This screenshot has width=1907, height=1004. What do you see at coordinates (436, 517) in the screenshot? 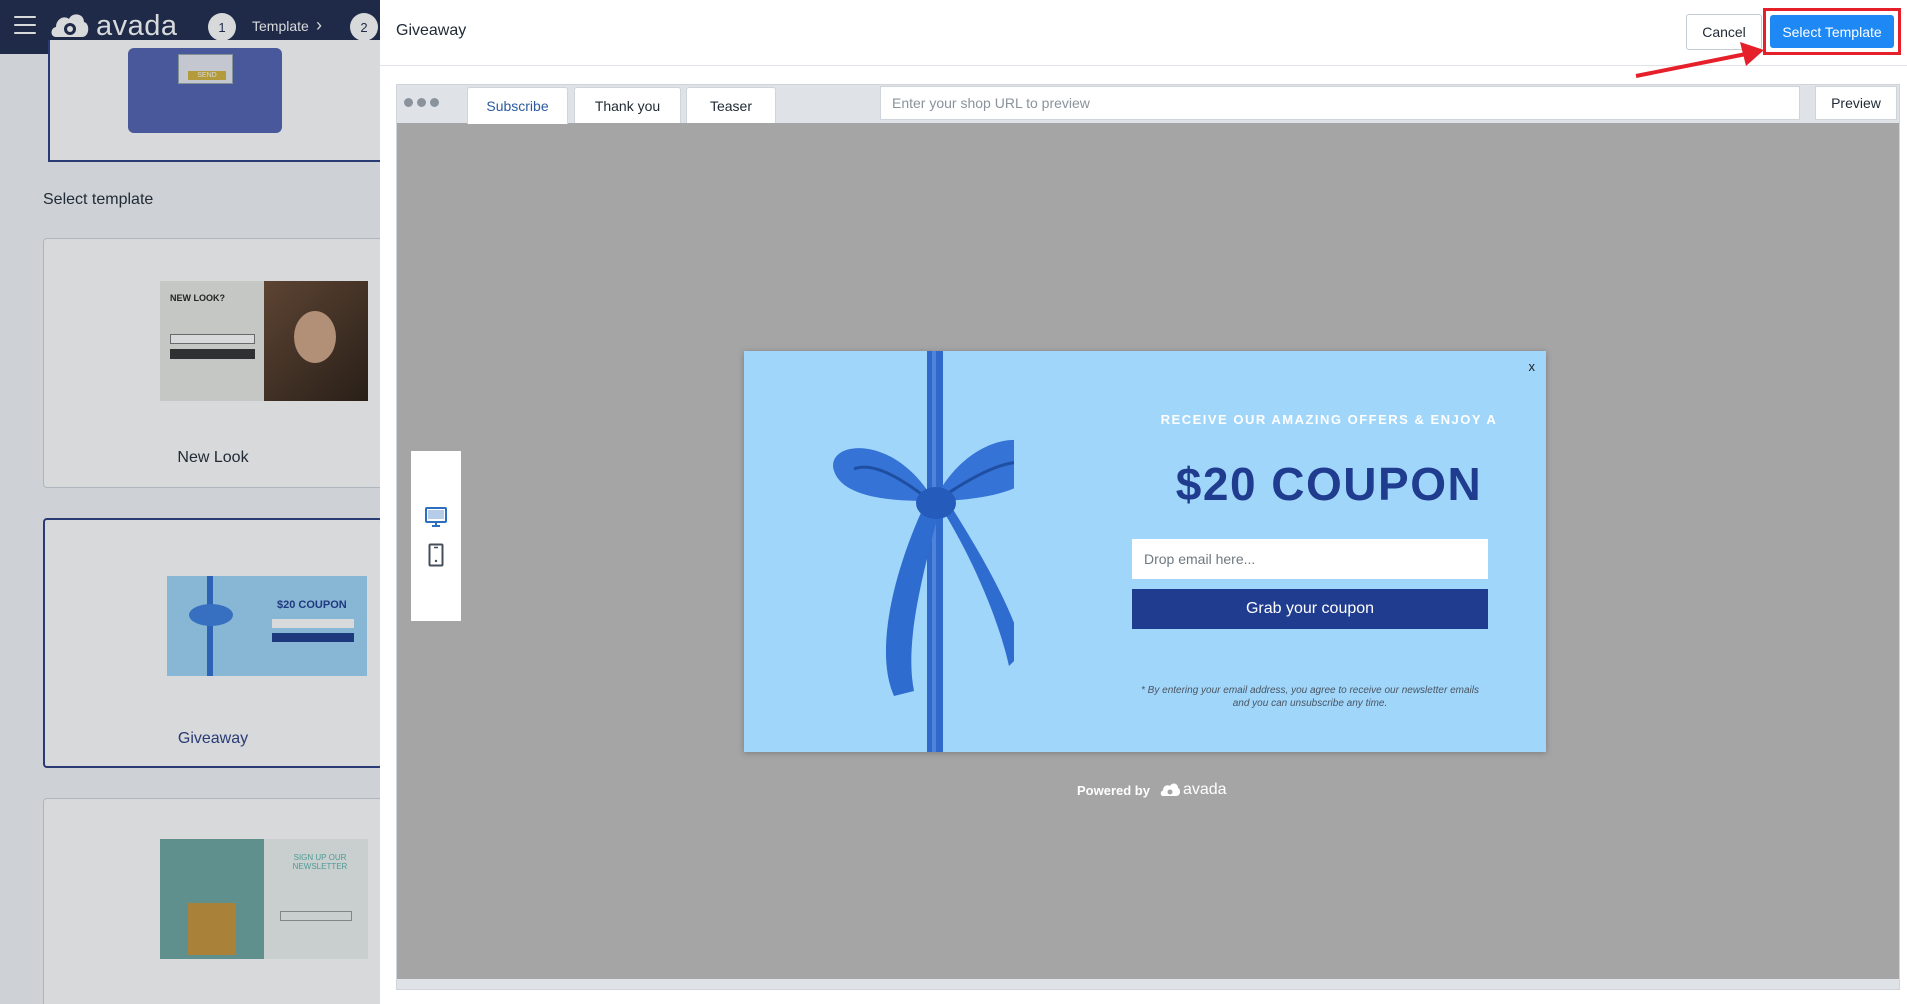
I see `desktop-icon` at bounding box center [436, 517].